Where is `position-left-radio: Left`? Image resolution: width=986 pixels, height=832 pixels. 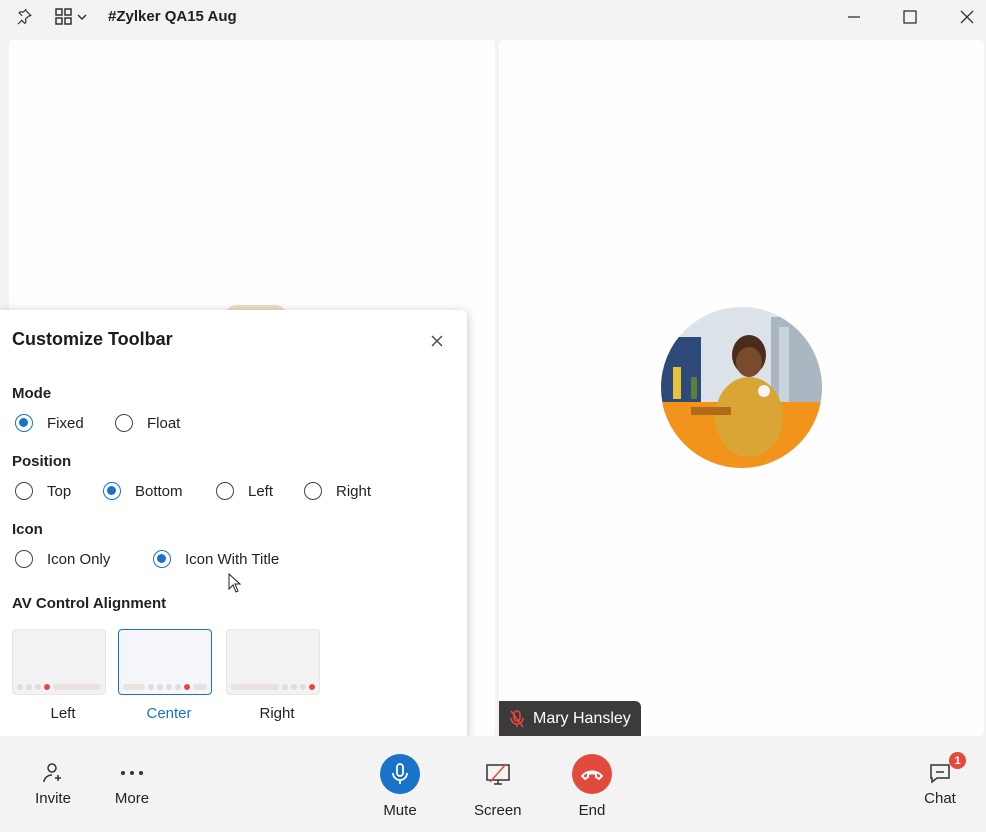 position-left-radio: Left is located at coordinates (244, 491).